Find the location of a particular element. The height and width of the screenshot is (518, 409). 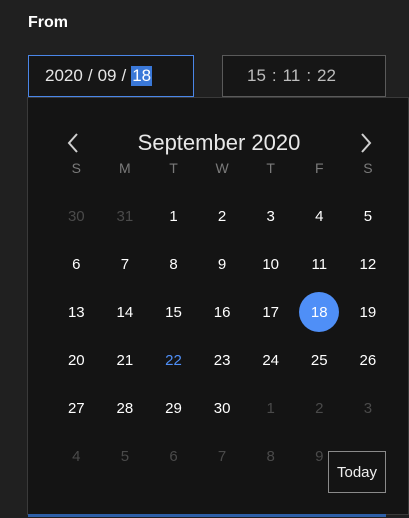

date-year: 2020 is located at coordinates (64, 76).